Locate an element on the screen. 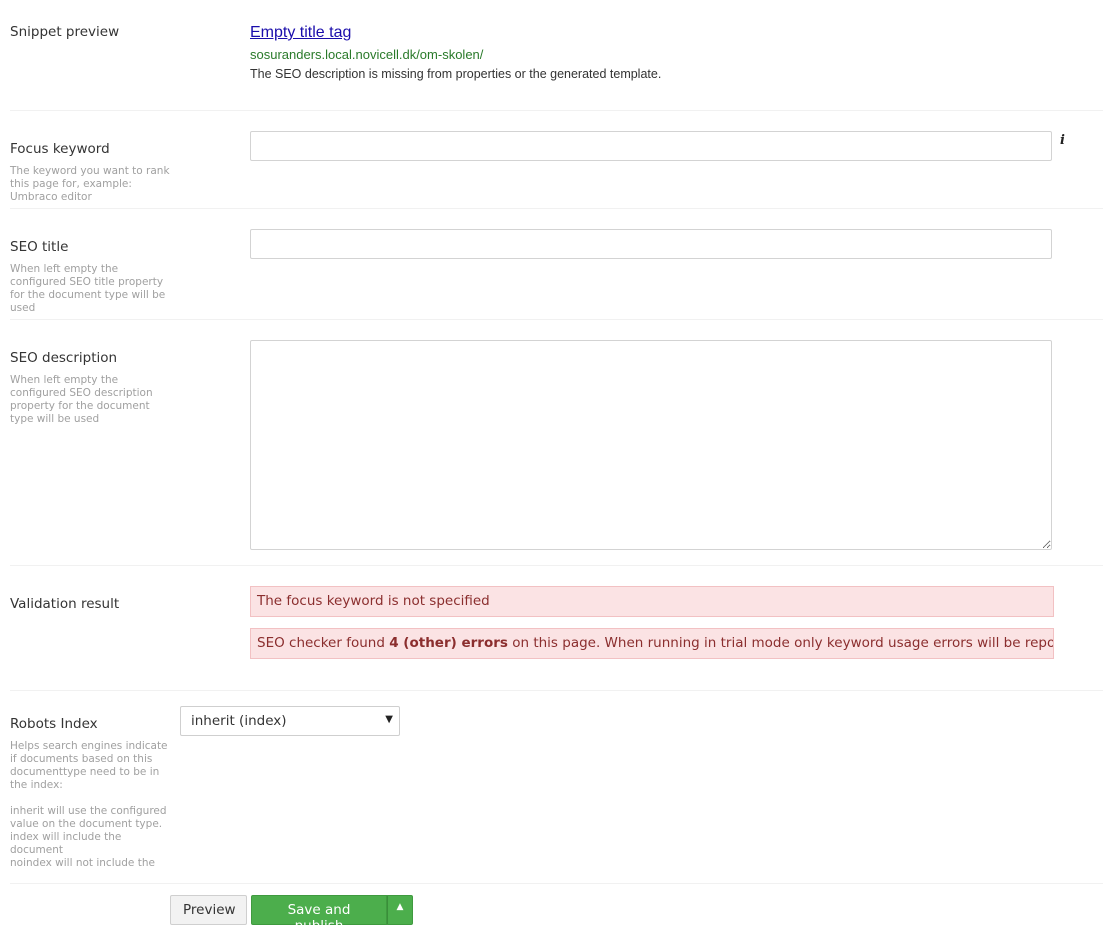 The image size is (1103, 934). snippet-url: sosuranders.local.novicell.dk/om-skolen/ is located at coordinates (367, 54).